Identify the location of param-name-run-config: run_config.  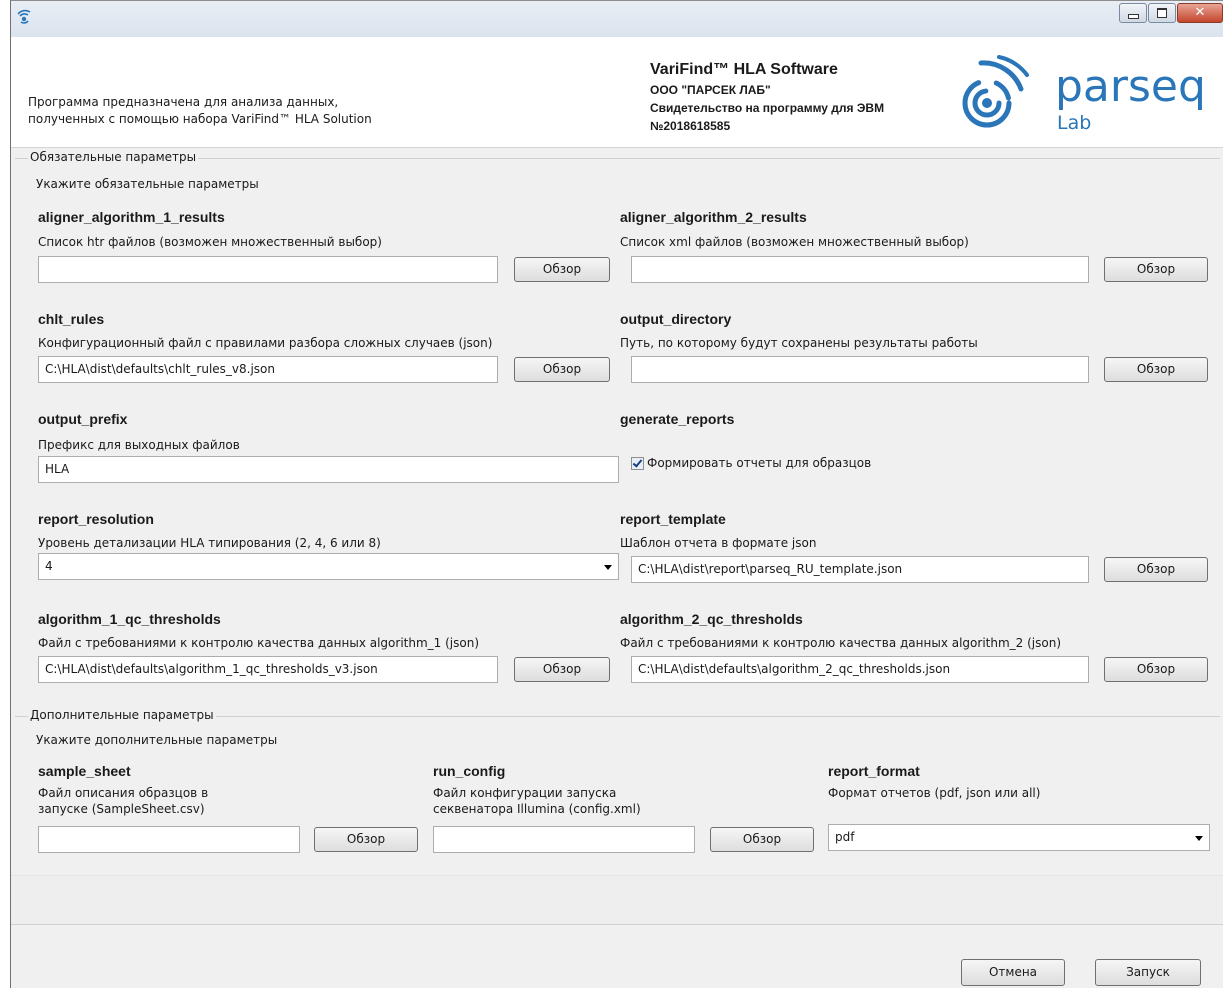
(469, 771).